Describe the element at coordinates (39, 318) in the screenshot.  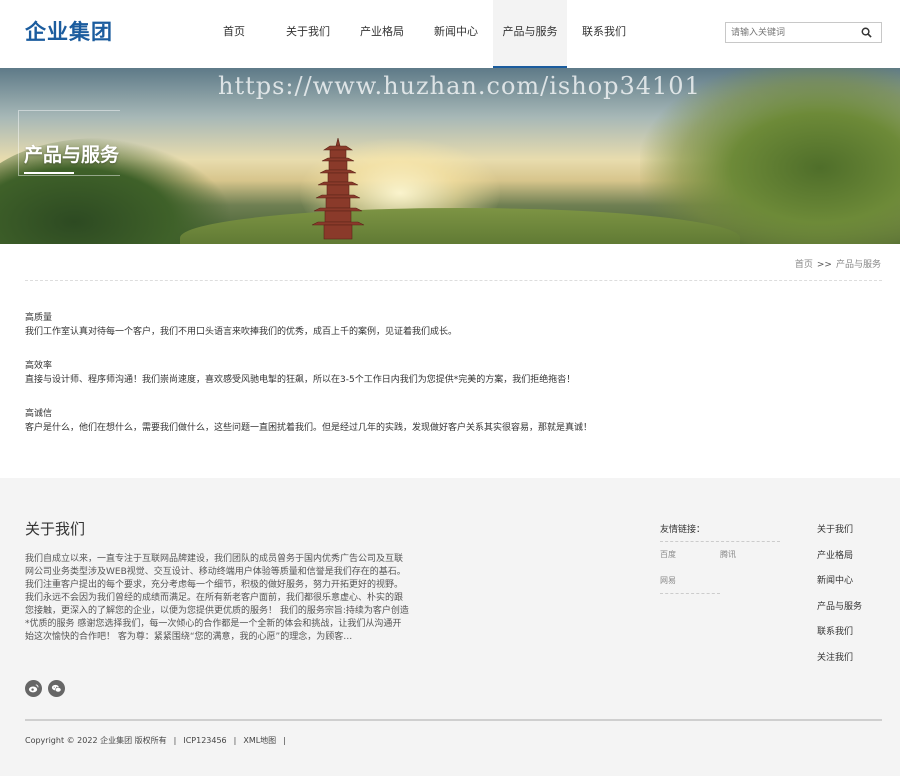
I see `feature-title: 高质量` at that location.